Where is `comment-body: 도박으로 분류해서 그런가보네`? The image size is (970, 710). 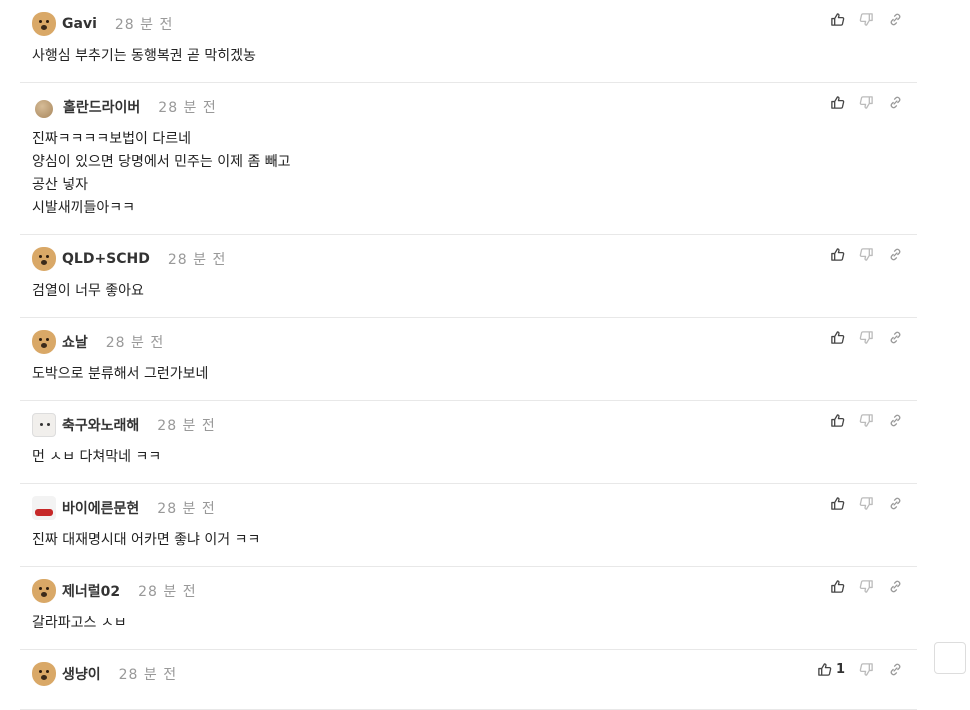
comment-body: 도박으로 분류해서 그런가보네 is located at coordinates (474, 374).